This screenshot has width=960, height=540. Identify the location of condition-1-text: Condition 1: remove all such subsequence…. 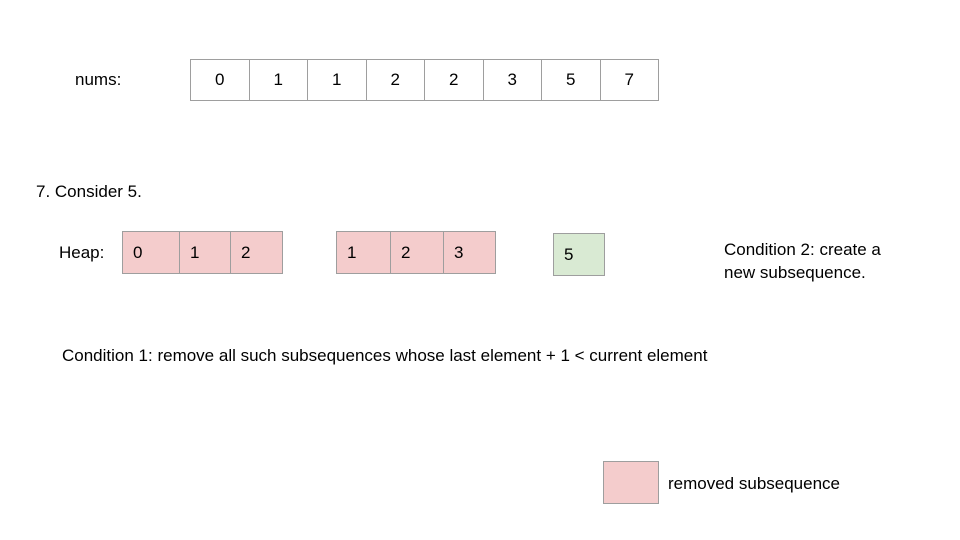
(385, 355).